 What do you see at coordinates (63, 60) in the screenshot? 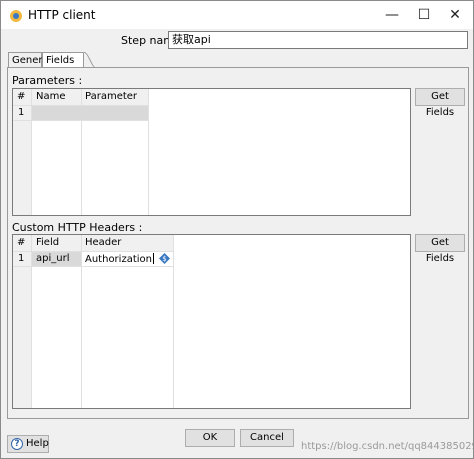
I see `tab-fields: Fields` at bounding box center [63, 60].